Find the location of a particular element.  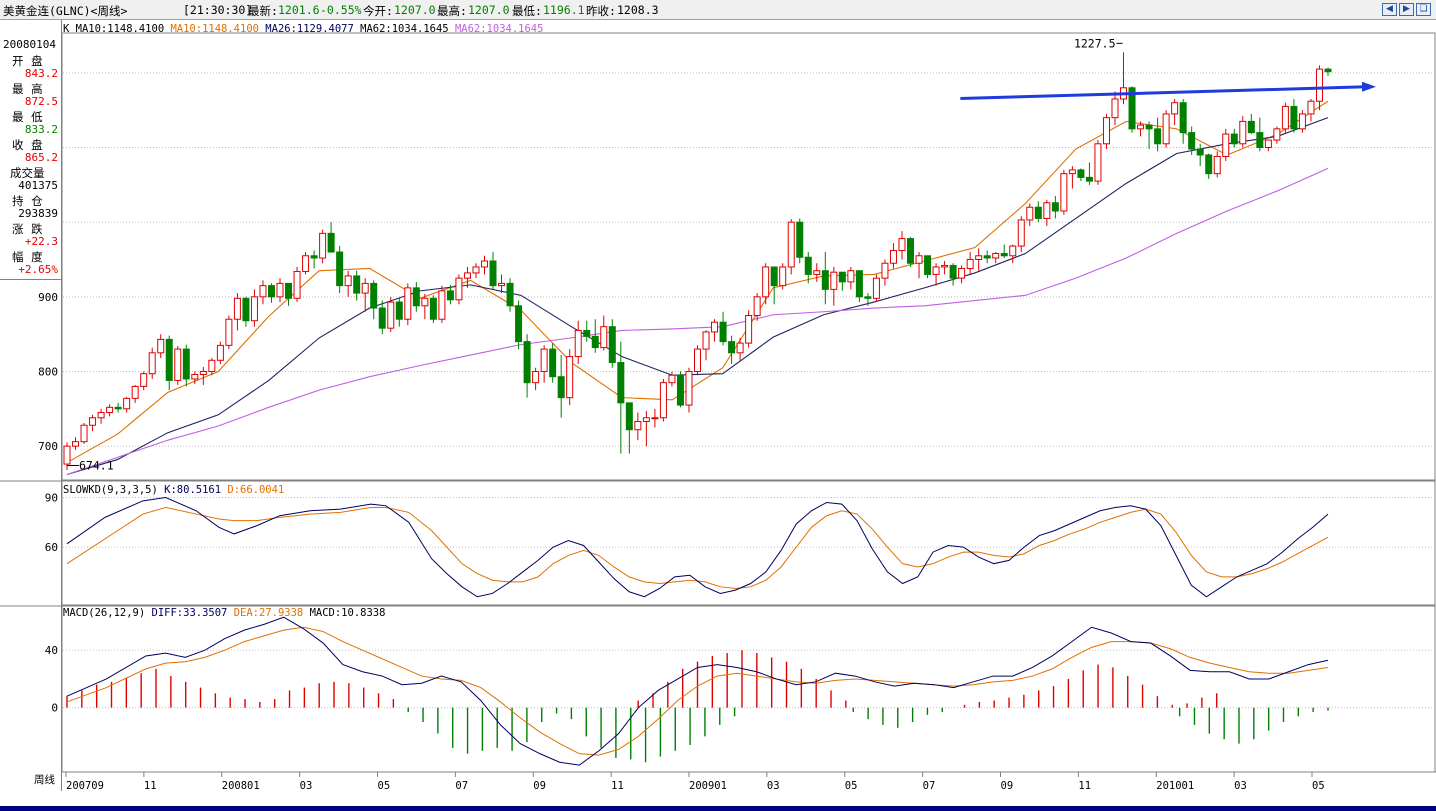

kd-d-line is located at coordinates (697, 547).